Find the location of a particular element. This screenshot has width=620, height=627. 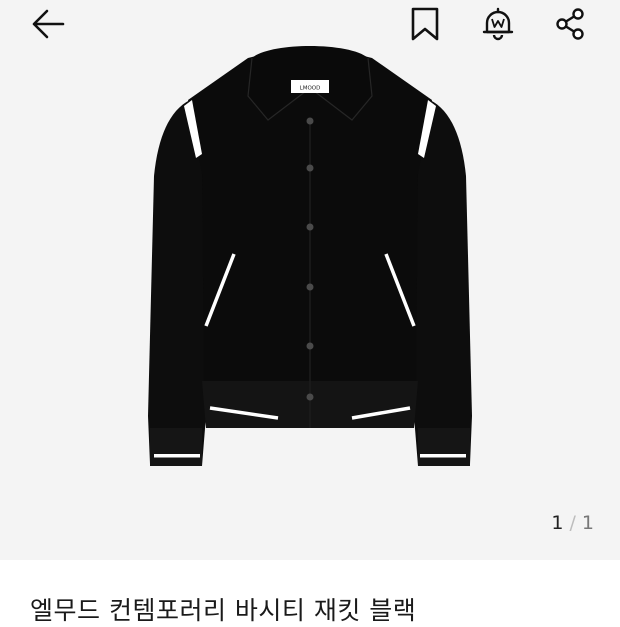

share-button is located at coordinates (570, 24).